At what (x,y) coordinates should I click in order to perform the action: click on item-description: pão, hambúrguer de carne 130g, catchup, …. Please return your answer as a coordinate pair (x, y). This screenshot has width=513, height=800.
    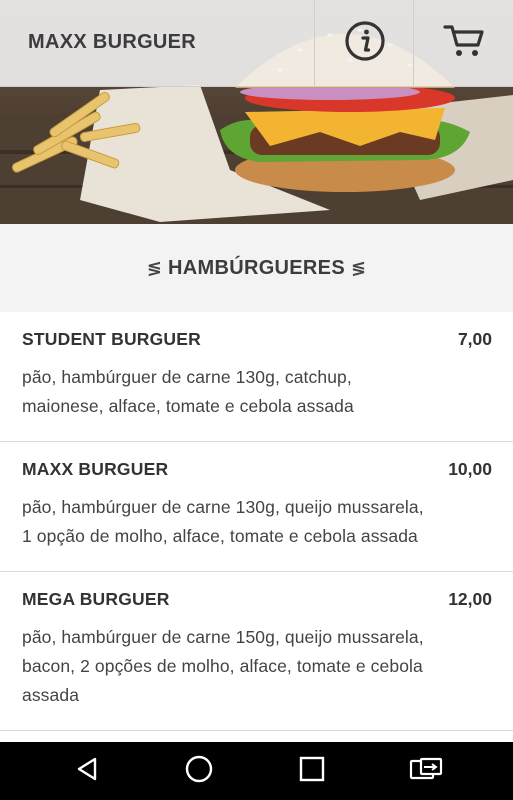
    Looking at the image, I should click on (188, 391).